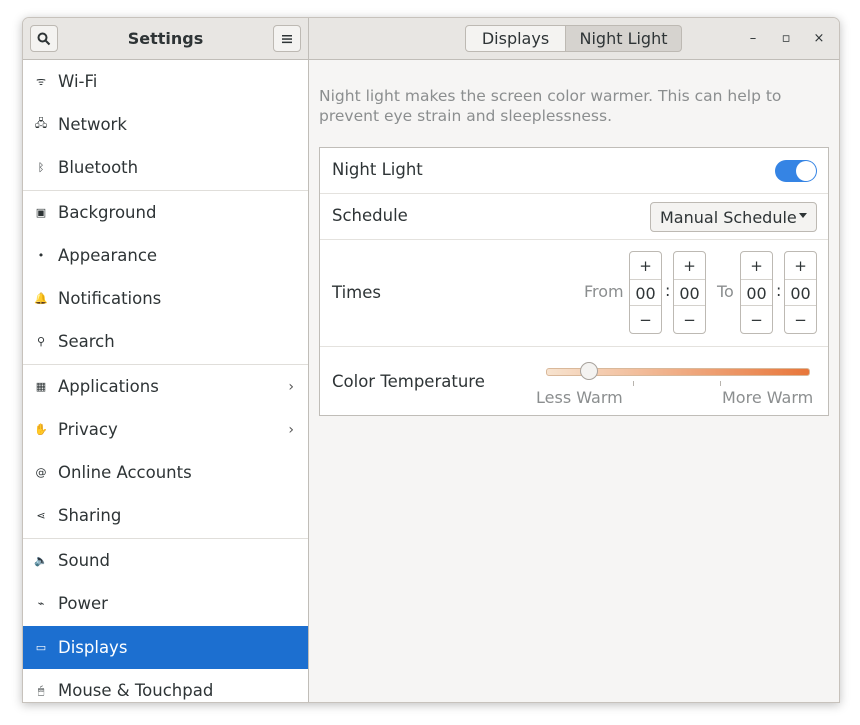 This screenshot has height=725, width=860. I want to click on from-minutes-decrement-button: −, so click(689, 319).